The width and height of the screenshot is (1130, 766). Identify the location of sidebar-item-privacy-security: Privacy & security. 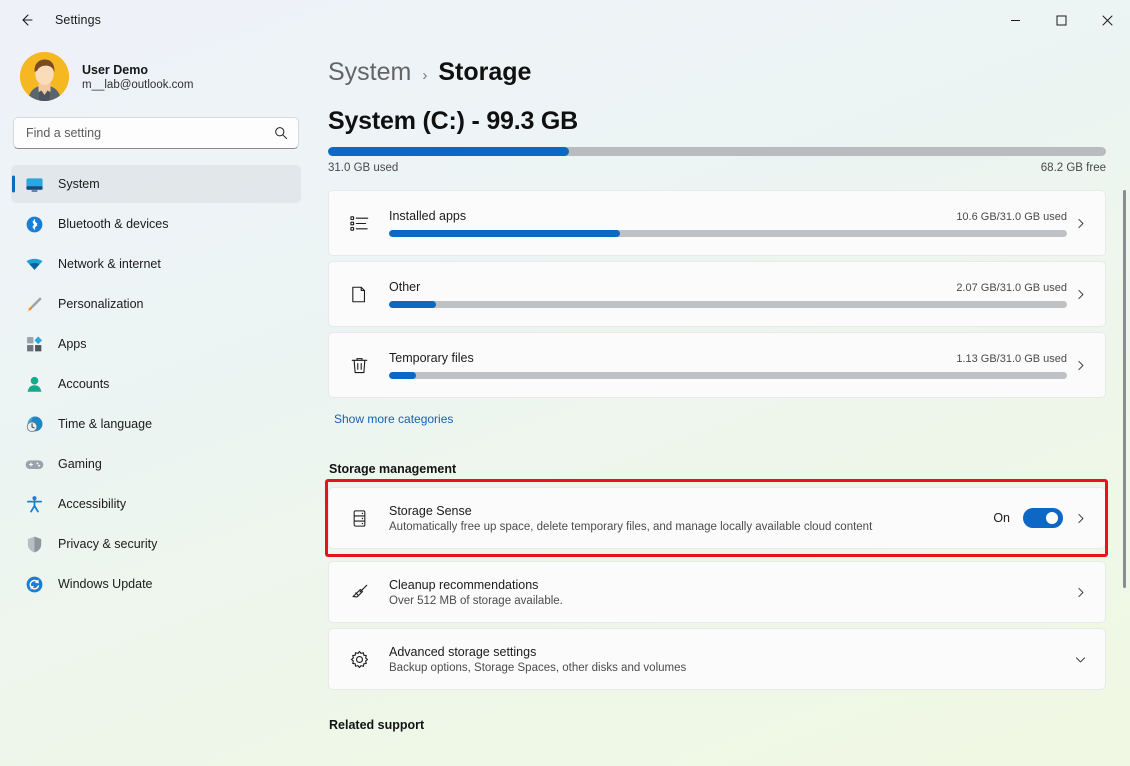
(156, 544).